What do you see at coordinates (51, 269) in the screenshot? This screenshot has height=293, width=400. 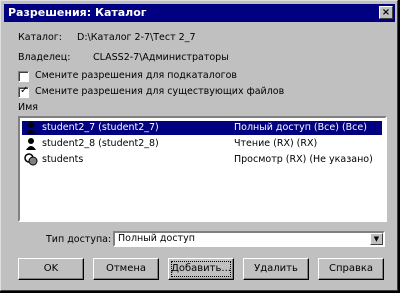 I see `ok-button: OK` at bounding box center [51, 269].